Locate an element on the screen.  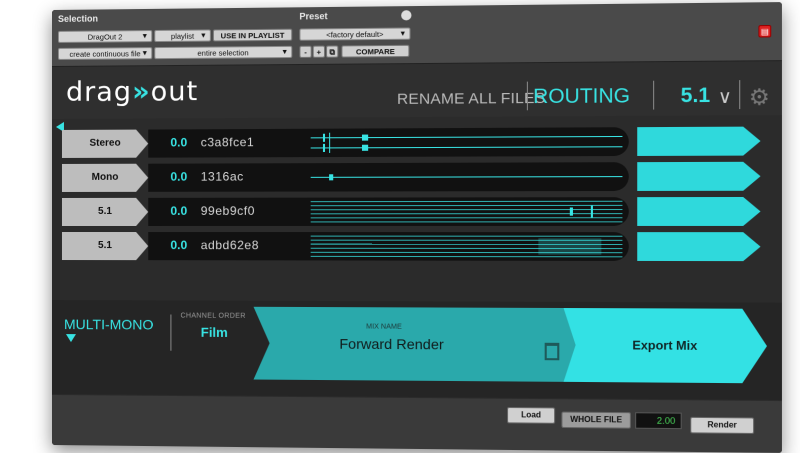
export-mix-button: Export Mix is located at coordinates (665, 345).